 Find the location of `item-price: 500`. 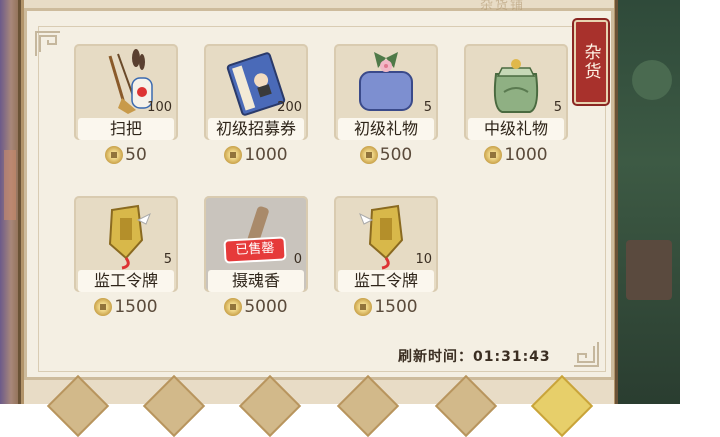

item-price: 500 is located at coordinates (386, 155).